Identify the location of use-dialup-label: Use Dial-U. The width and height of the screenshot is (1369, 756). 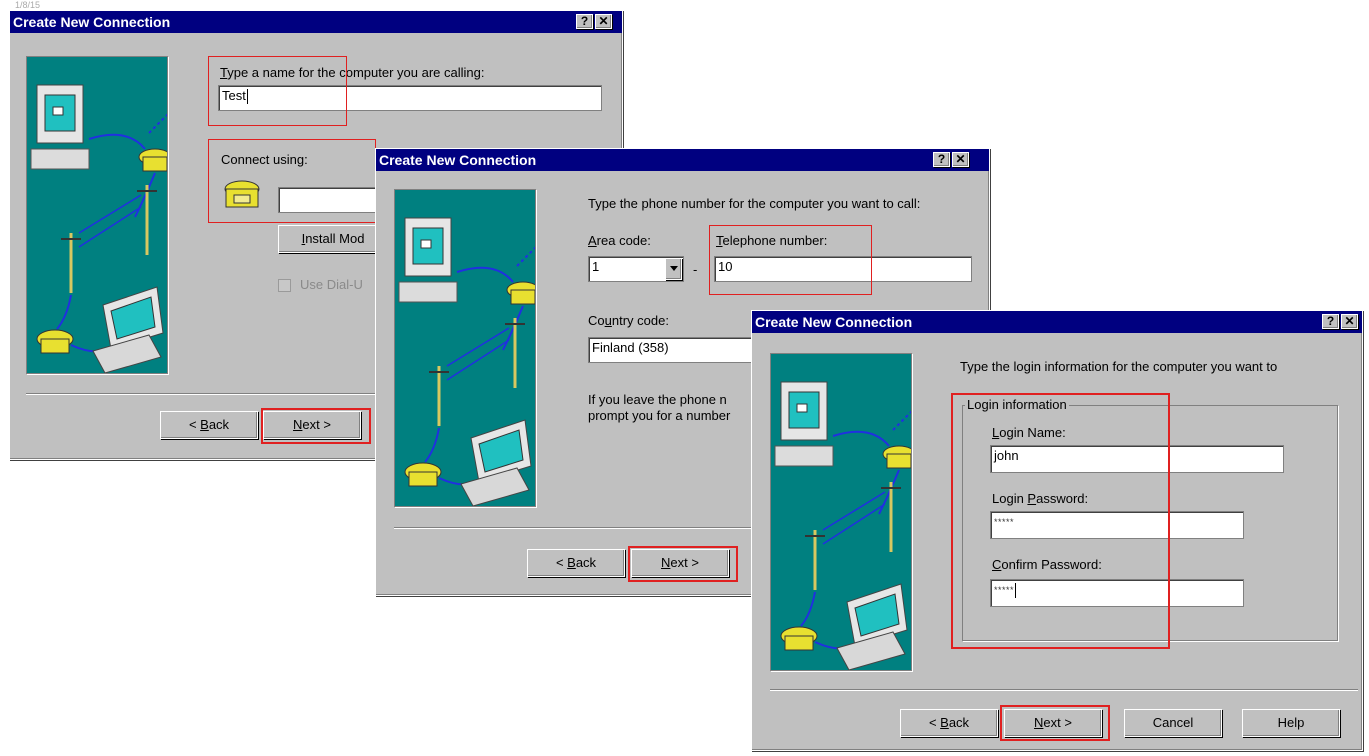
(331, 284).